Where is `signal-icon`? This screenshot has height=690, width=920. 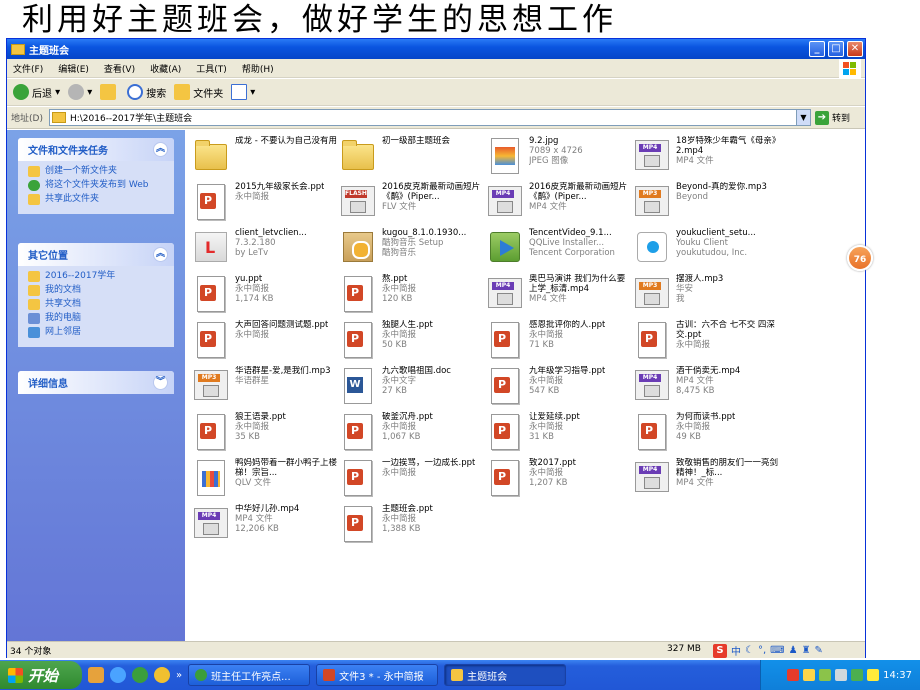
signal-icon is located at coordinates (873, 675).